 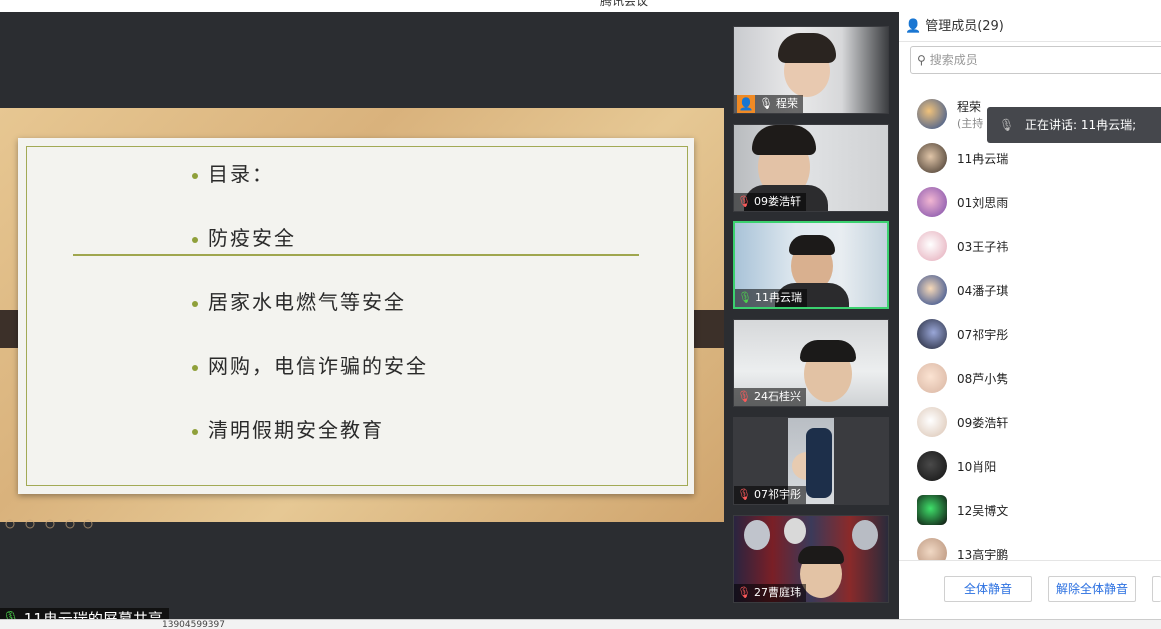 What do you see at coordinates (962, 510) in the screenshot?
I see `member-item: 12吴博文` at bounding box center [962, 510].